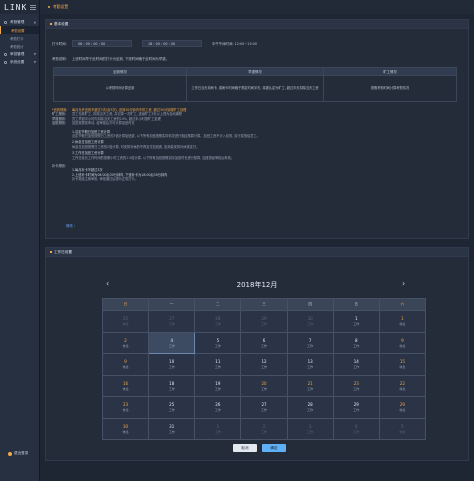 The image size is (474, 481). Describe the element at coordinates (172, 43) in the screenshot. I see `end-time-input: 18 : 00 : 00 : 00` at that location.